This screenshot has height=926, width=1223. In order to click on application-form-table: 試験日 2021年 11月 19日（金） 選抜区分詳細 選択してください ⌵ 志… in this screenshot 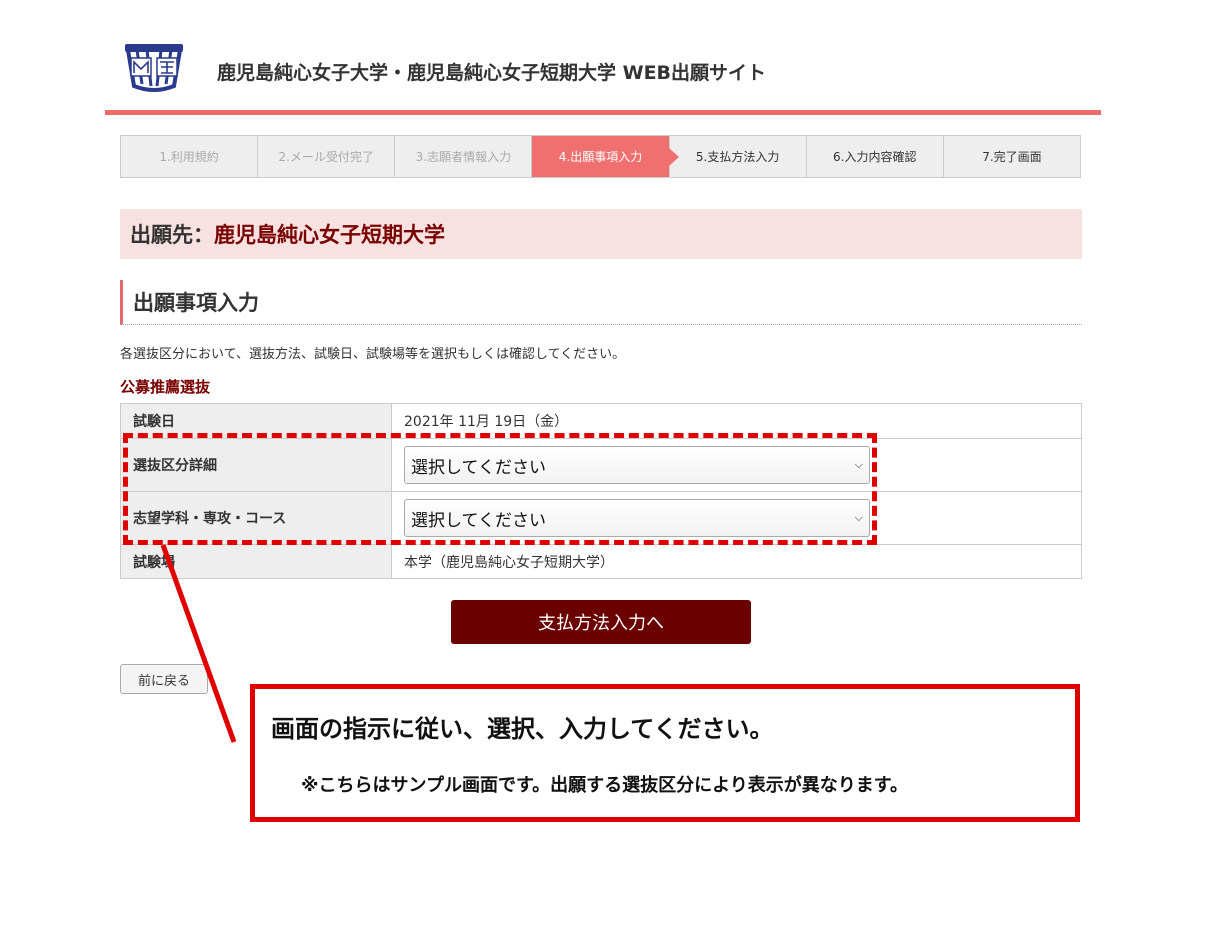, I will do `click(601, 491)`.